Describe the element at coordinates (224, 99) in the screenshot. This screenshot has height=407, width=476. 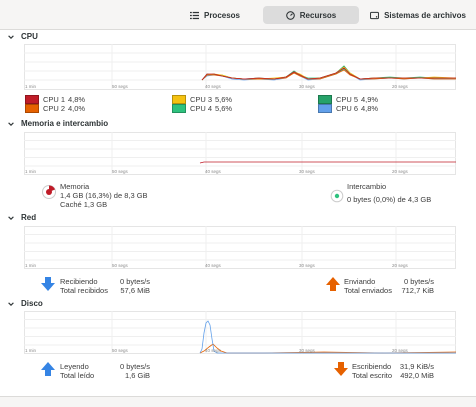
I see `cpu3-value: 5,6%` at that location.